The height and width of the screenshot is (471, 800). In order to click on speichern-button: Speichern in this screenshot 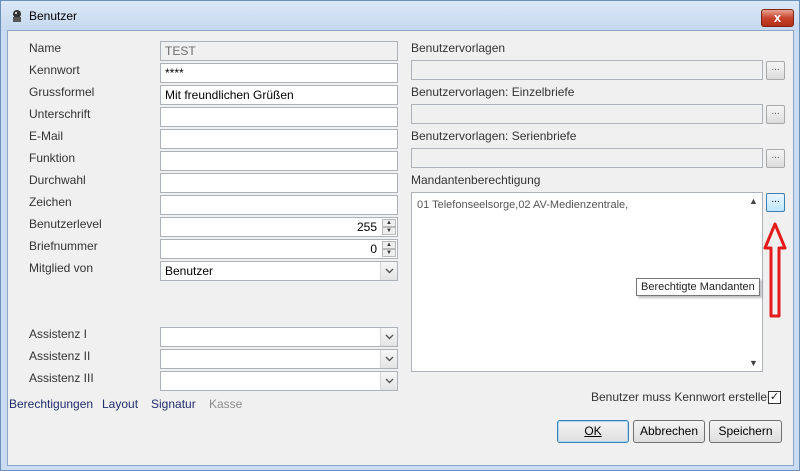, I will do `click(745, 431)`.